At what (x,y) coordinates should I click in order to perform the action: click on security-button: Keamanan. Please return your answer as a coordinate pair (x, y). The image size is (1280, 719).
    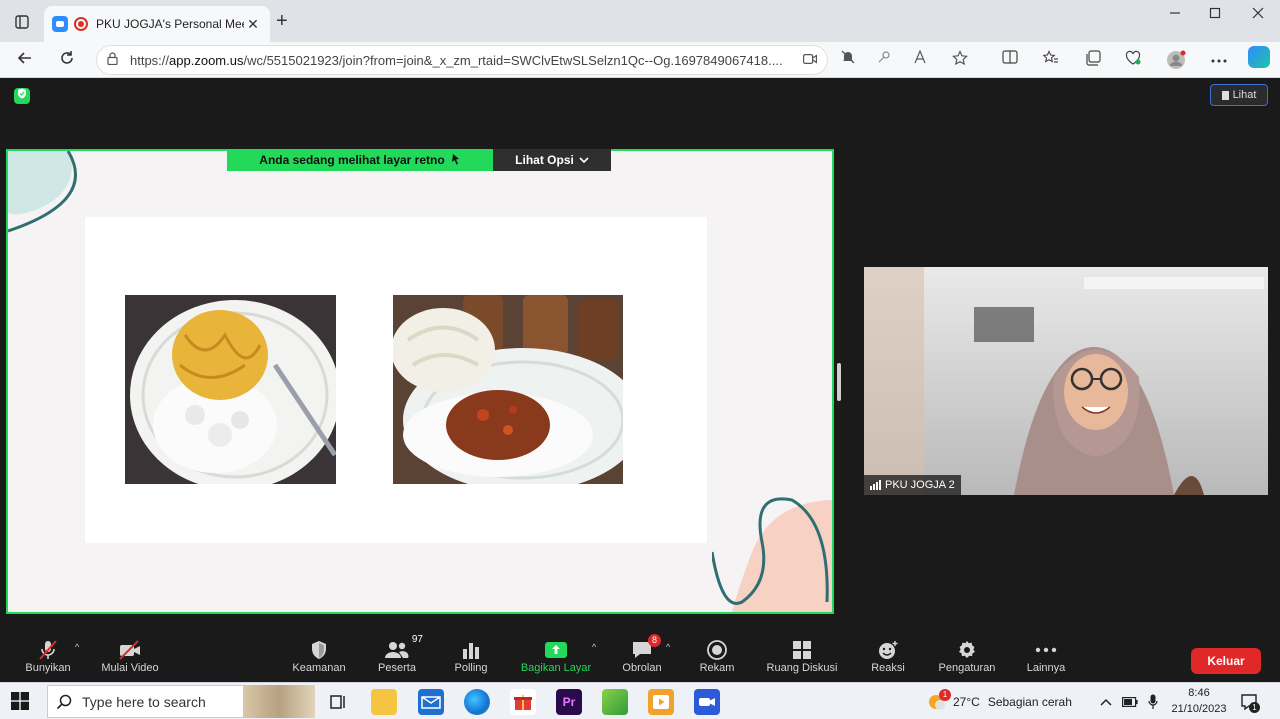
    Looking at the image, I should click on (319, 660).